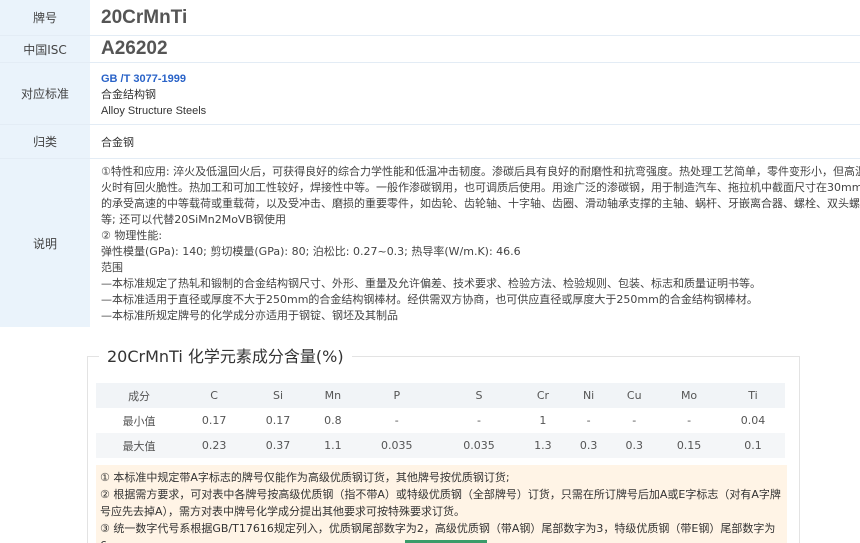 This screenshot has height=543, width=860. Describe the element at coordinates (333, 420) in the screenshot. I see `table-cell: 0.8` at that location.